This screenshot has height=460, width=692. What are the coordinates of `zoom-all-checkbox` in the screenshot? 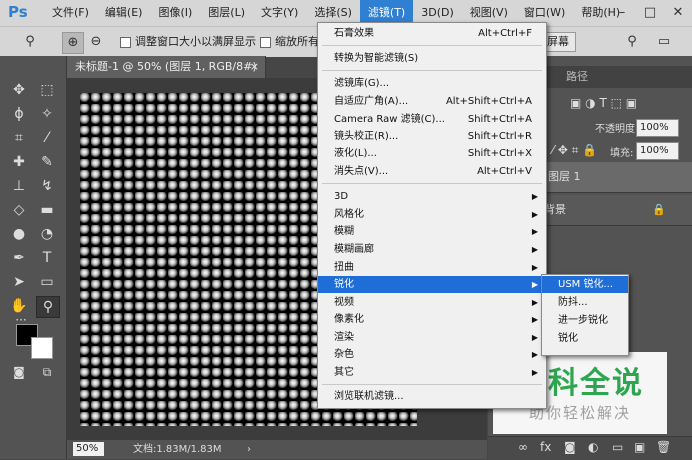 It's located at (265, 42).